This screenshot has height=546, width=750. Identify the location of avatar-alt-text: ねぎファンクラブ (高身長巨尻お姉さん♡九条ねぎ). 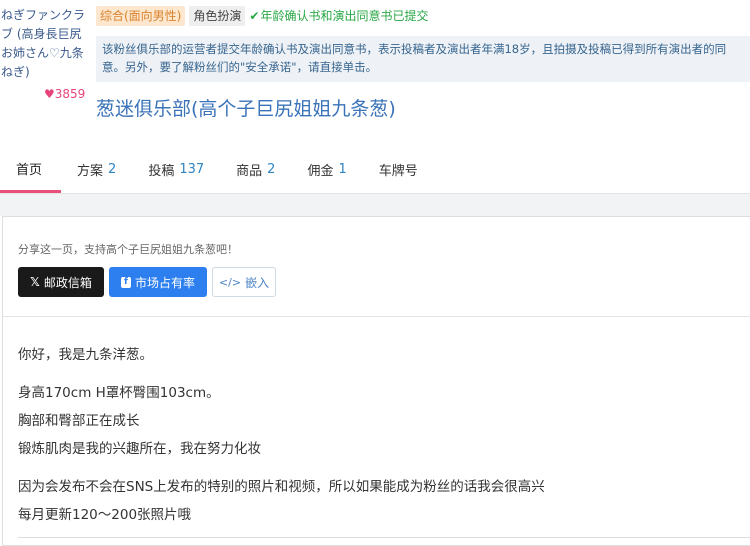
(43, 43).